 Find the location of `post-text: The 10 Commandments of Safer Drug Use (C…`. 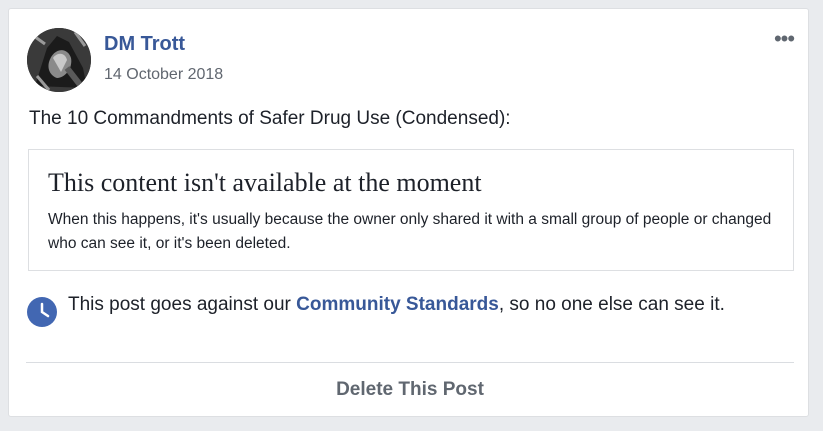

post-text: The 10 Commandments of Safer Drug Use (C… is located at coordinates (270, 118).